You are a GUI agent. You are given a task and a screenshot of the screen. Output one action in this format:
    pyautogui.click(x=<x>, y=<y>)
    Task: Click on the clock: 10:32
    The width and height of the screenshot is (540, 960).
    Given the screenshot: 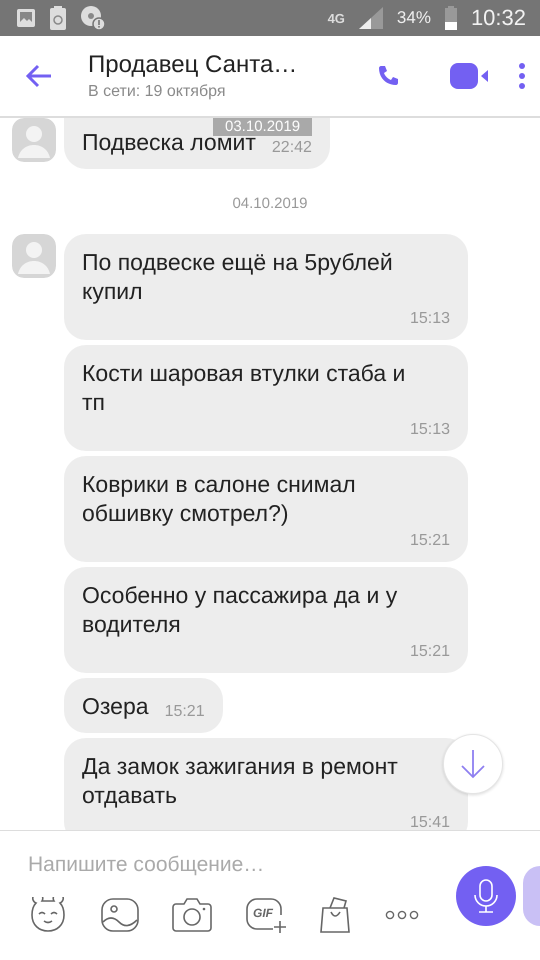 What is the action you would take?
    pyautogui.click(x=498, y=18)
    